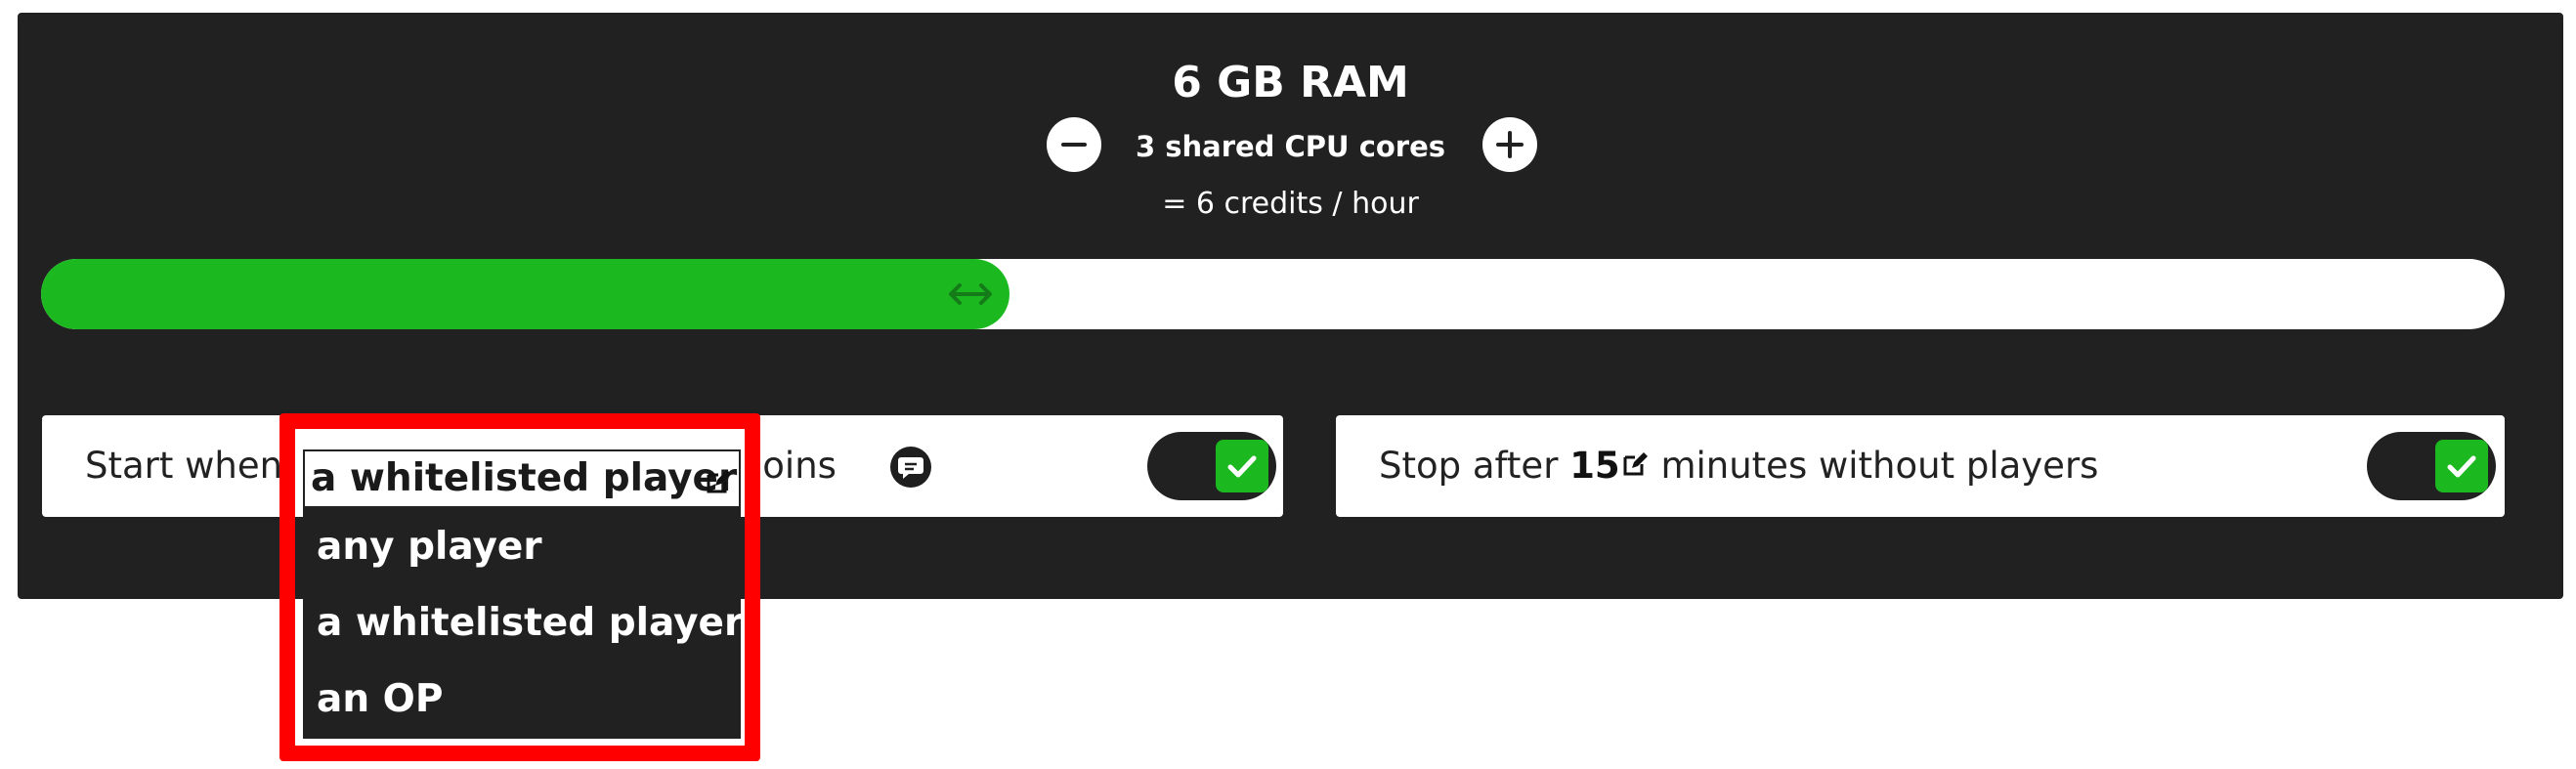 The height and width of the screenshot is (769, 2576). Describe the element at coordinates (184, 466) in the screenshot. I see `autostart-prefix: Start when` at that location.